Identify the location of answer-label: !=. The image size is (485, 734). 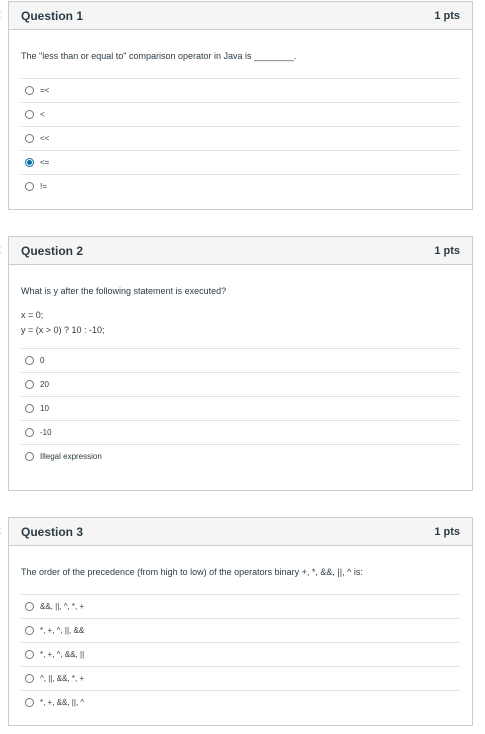
(43, 186).